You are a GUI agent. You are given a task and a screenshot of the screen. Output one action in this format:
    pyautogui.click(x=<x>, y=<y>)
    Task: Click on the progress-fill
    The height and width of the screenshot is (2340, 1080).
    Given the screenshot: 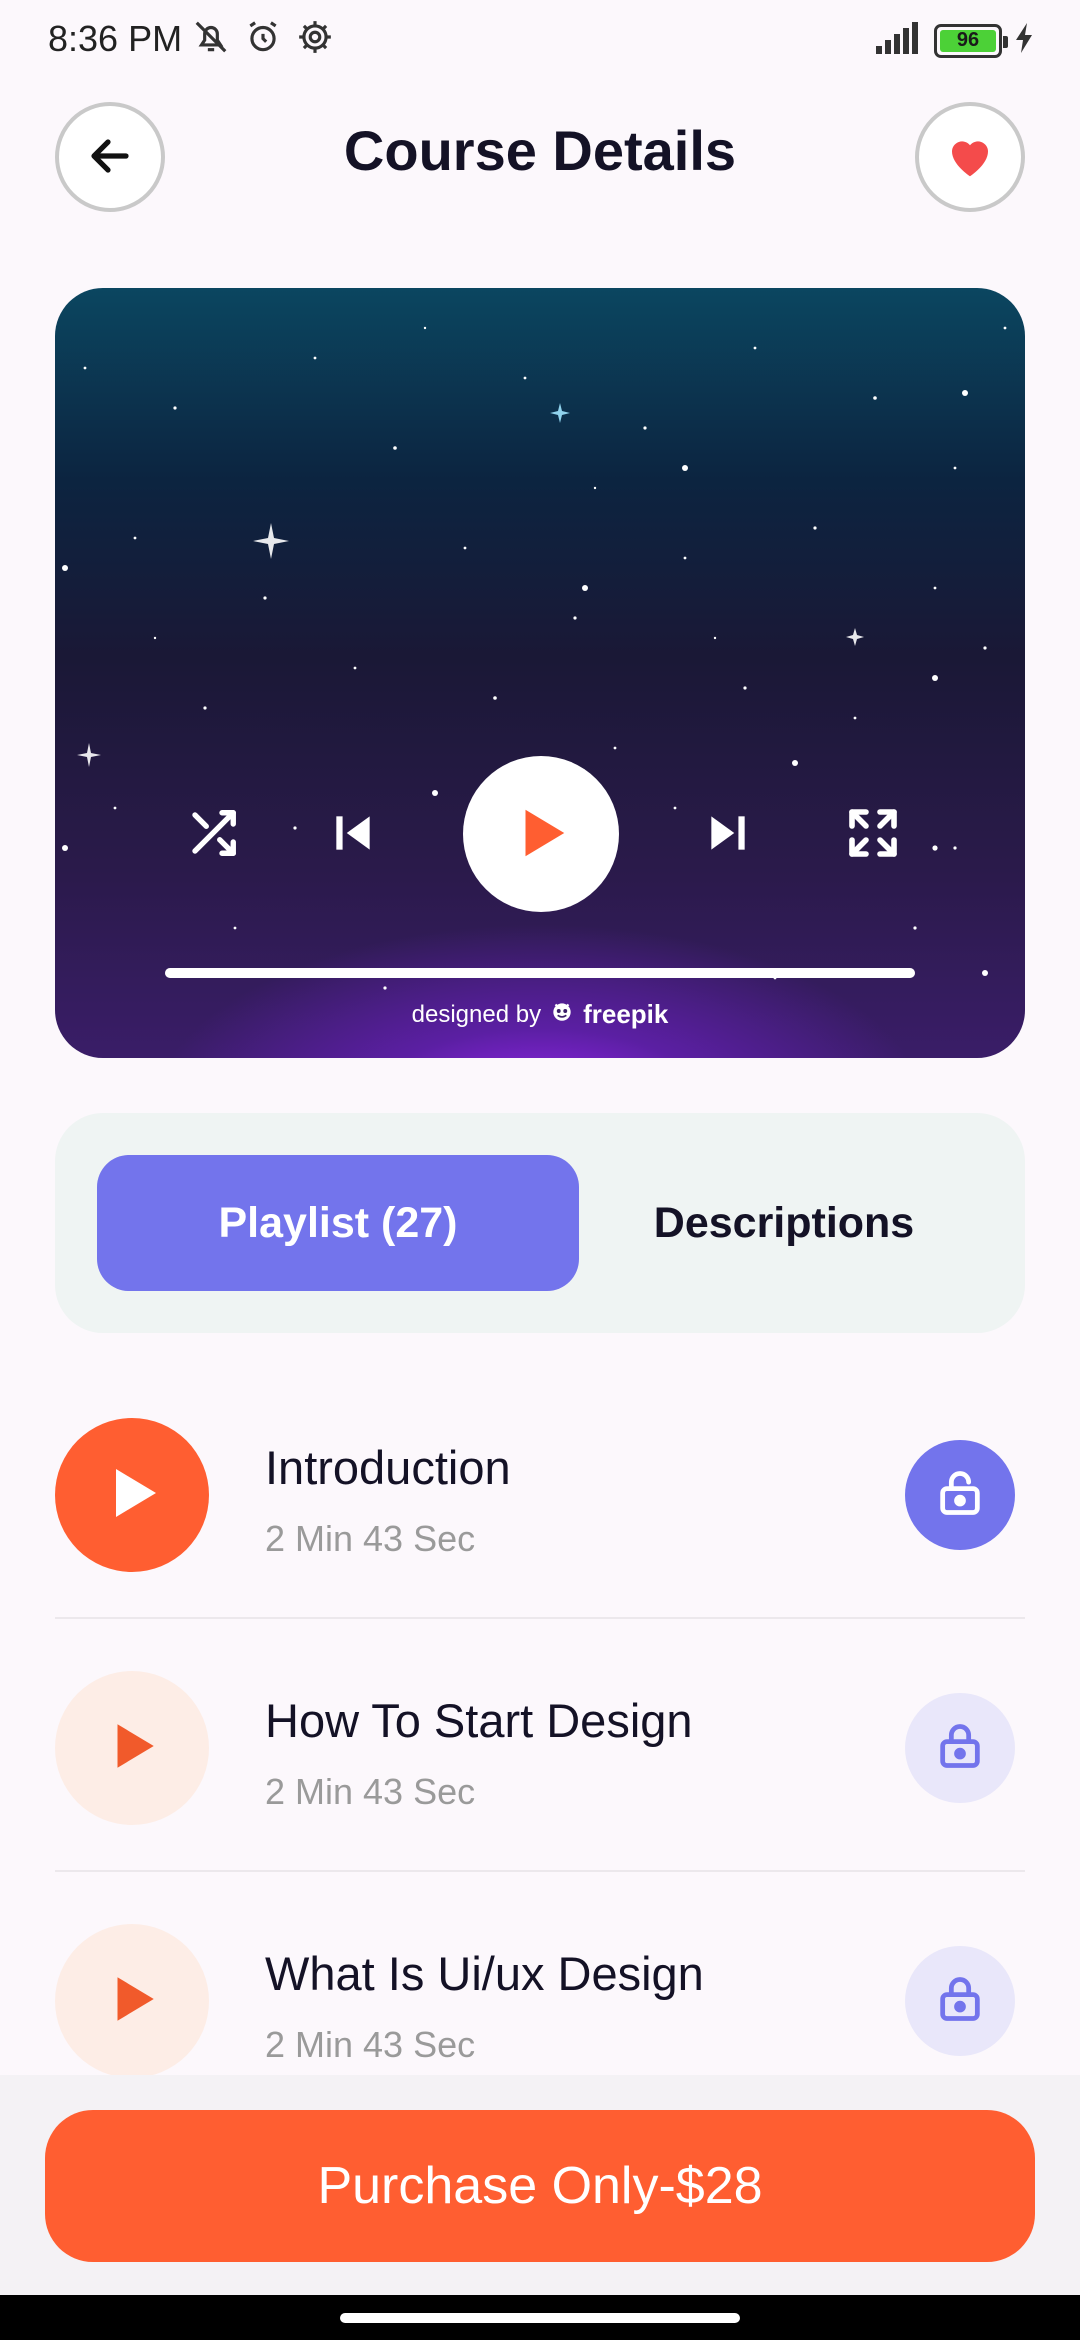 What is the action you would take?
    pyautogui.click(x=540, y=973)
    